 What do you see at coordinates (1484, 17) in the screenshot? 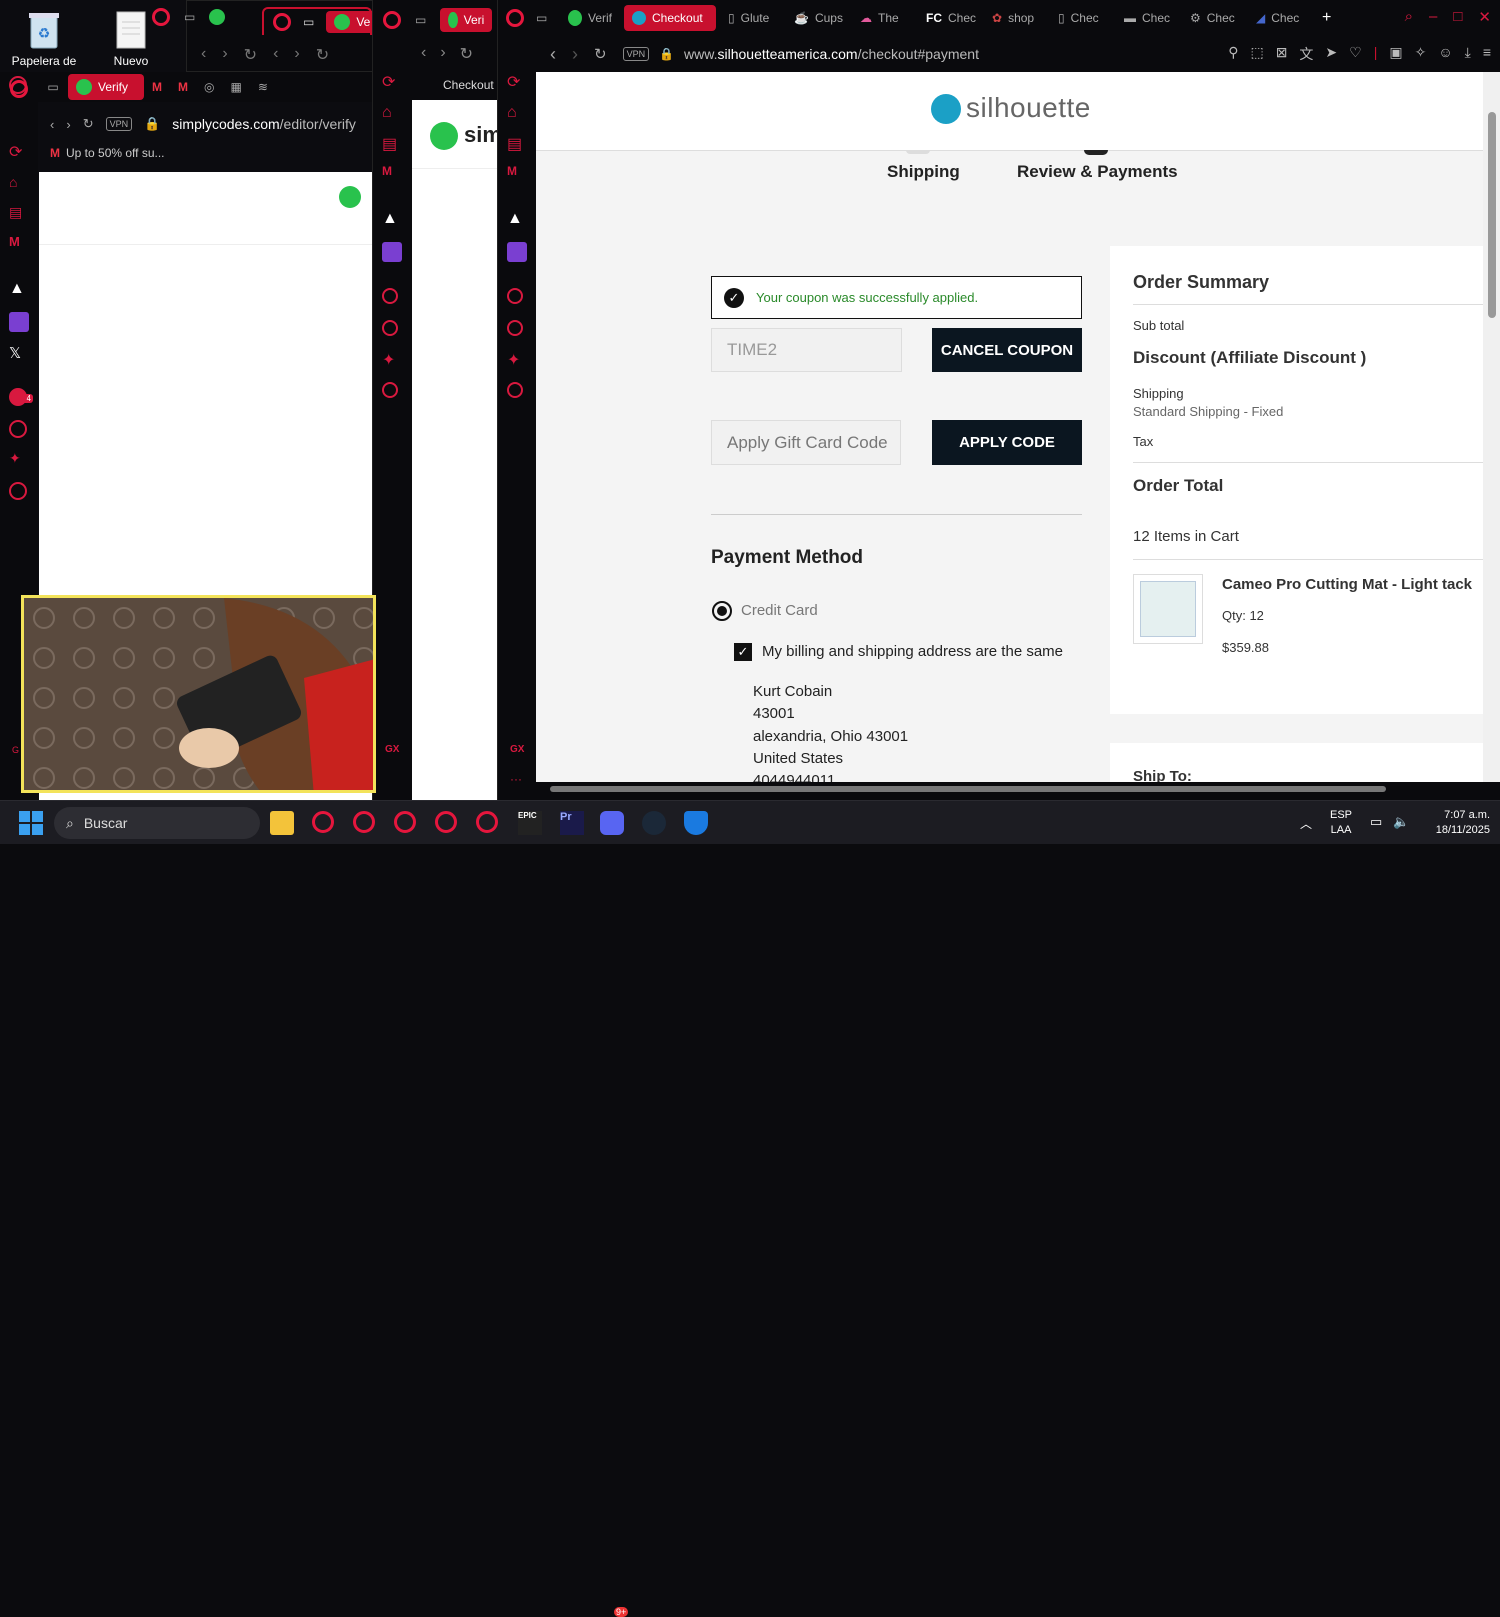
I see `close-button: ✕` at bounding box center [1484, 17].